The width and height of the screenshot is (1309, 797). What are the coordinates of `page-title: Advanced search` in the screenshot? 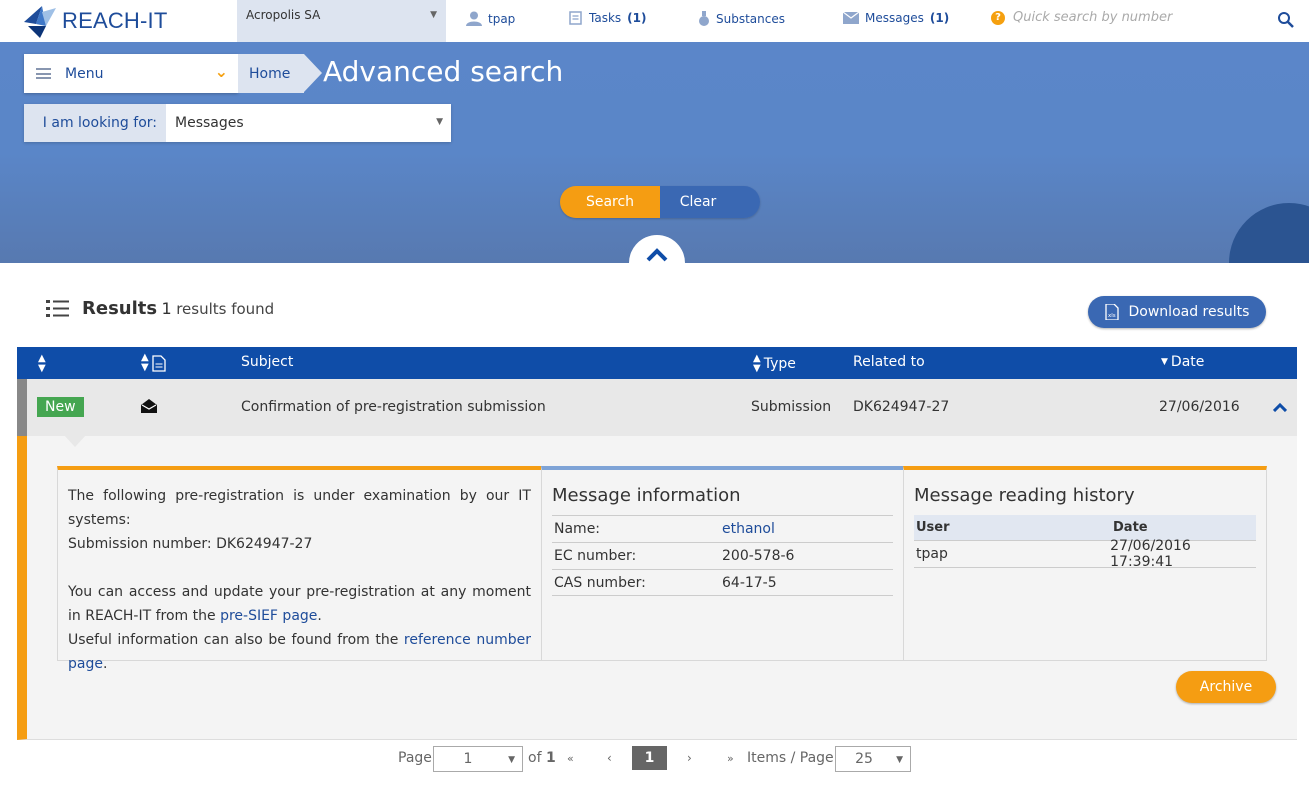 It's located at (443, 71).